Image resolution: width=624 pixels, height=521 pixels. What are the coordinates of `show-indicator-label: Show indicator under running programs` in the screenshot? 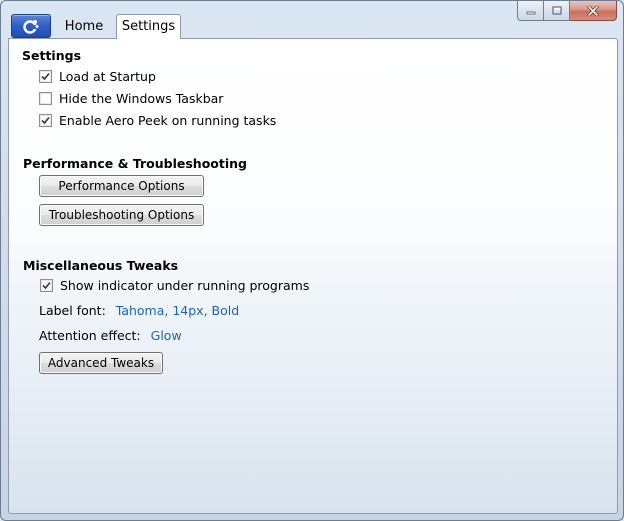 It's located at (185, 285).